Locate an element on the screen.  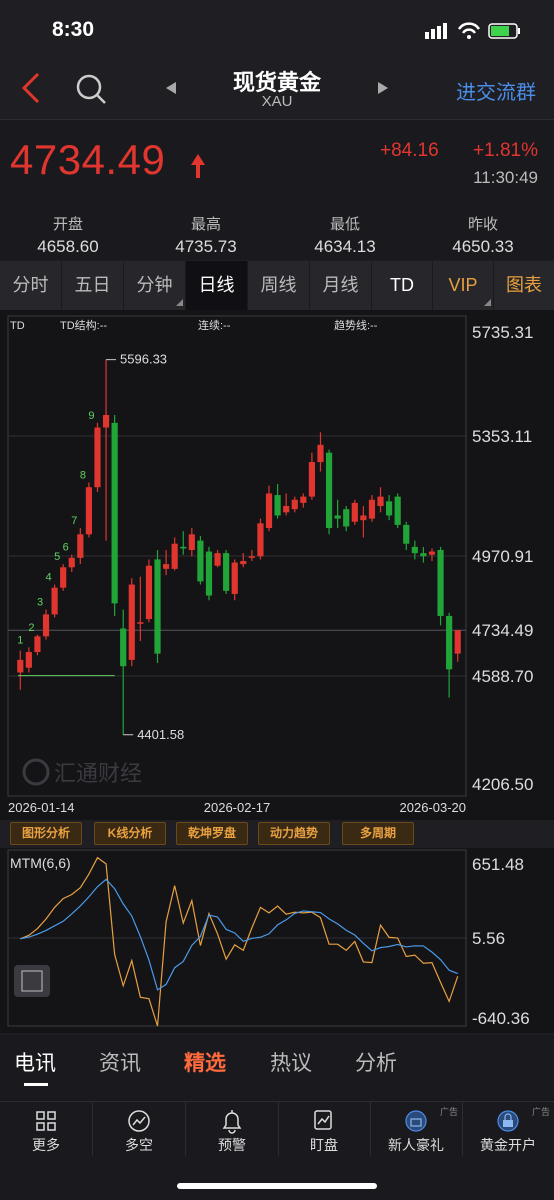
tab-vip: VIP is located at coordinates (463, 285).